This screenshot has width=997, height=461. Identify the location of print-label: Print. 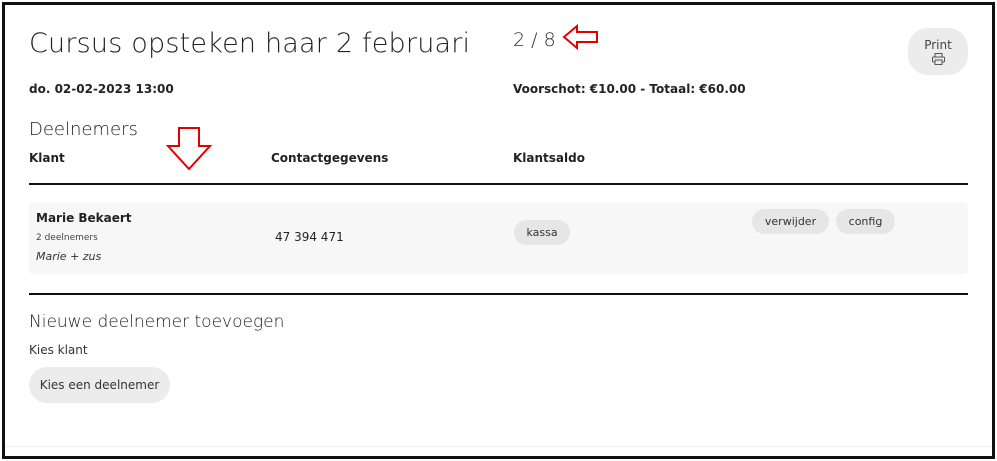
(938, 45).